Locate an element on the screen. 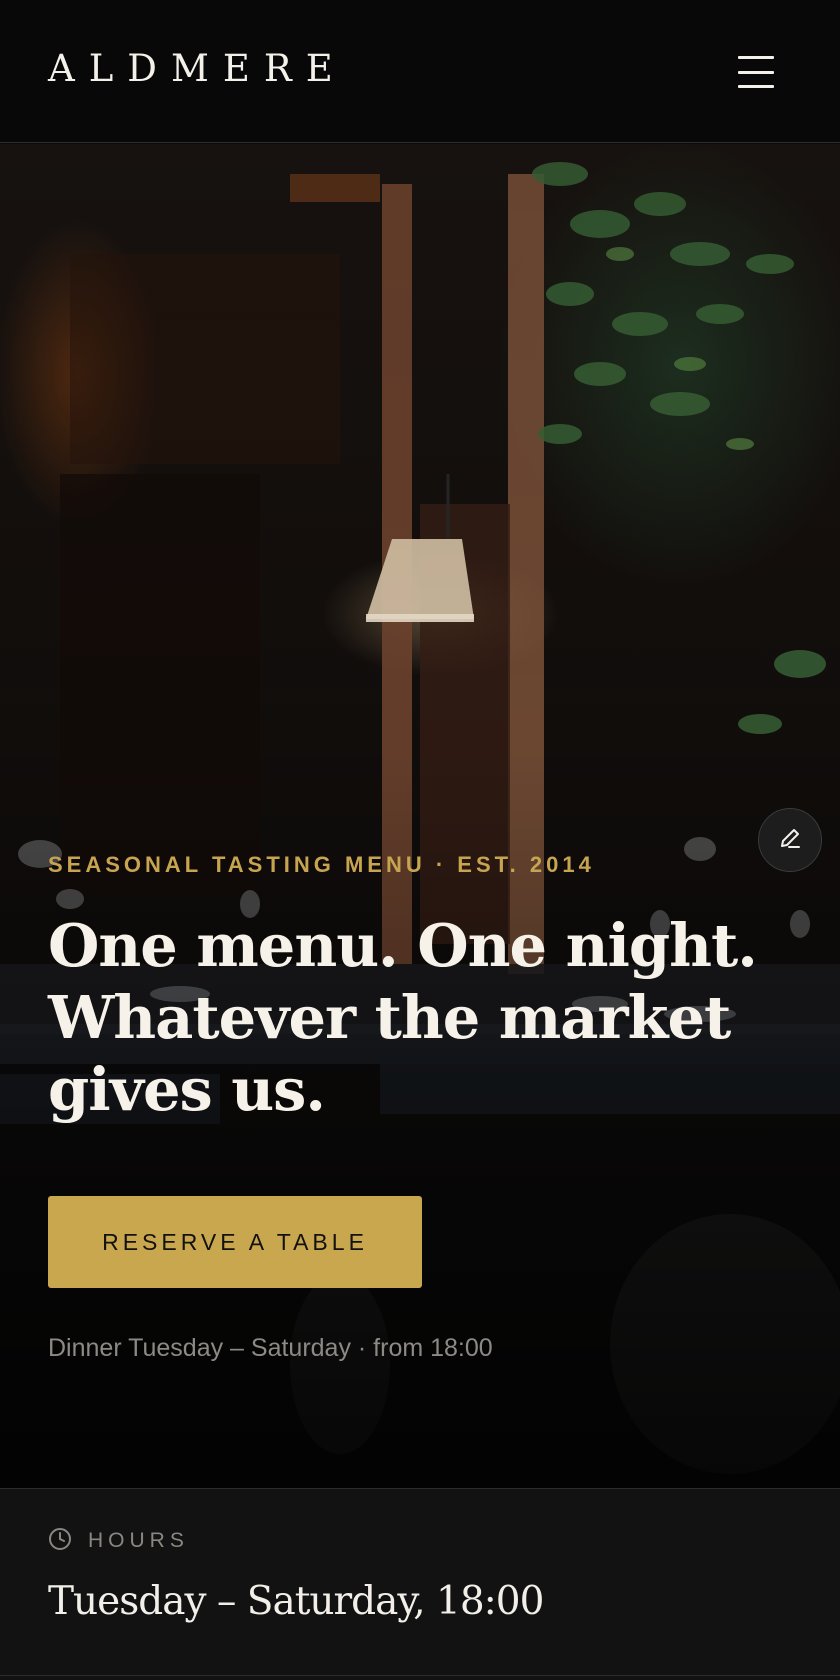 This screenshot has width=840, height=1680. pencil-icon is located at coordinates (790, 840).